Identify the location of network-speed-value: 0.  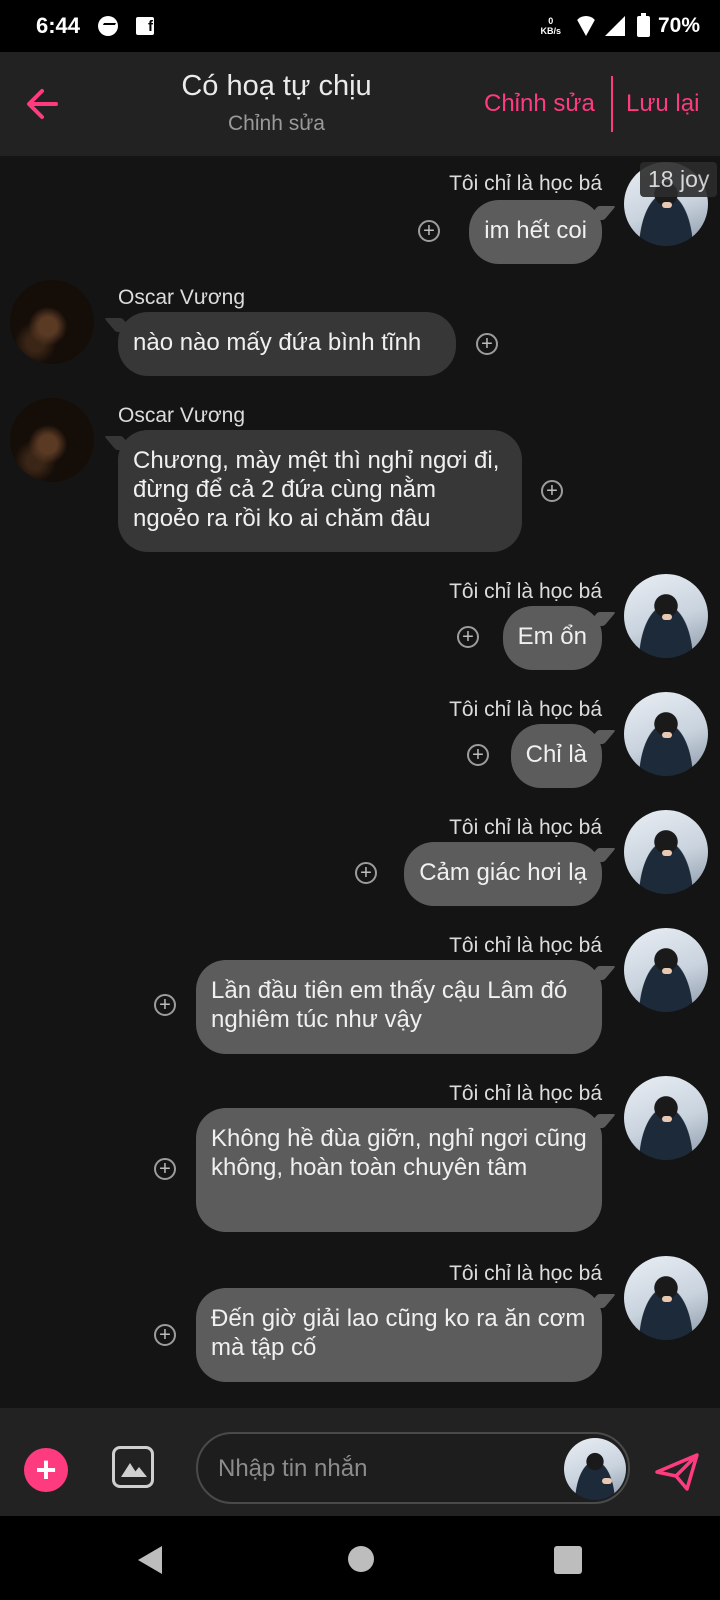
(551, 21).